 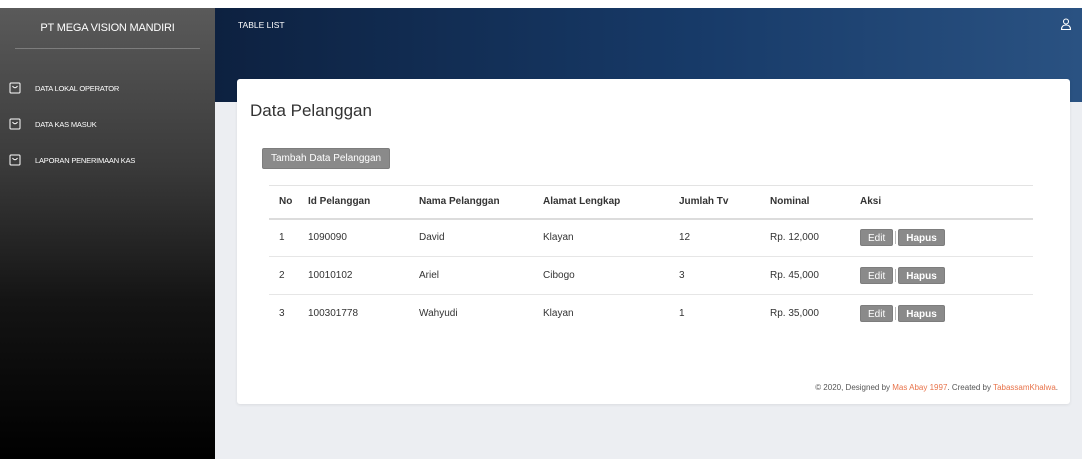 I want to click on sidebar-item-data-lokal-operator: DATA LOKAL OPERATOR, so click(x=107, y=88).